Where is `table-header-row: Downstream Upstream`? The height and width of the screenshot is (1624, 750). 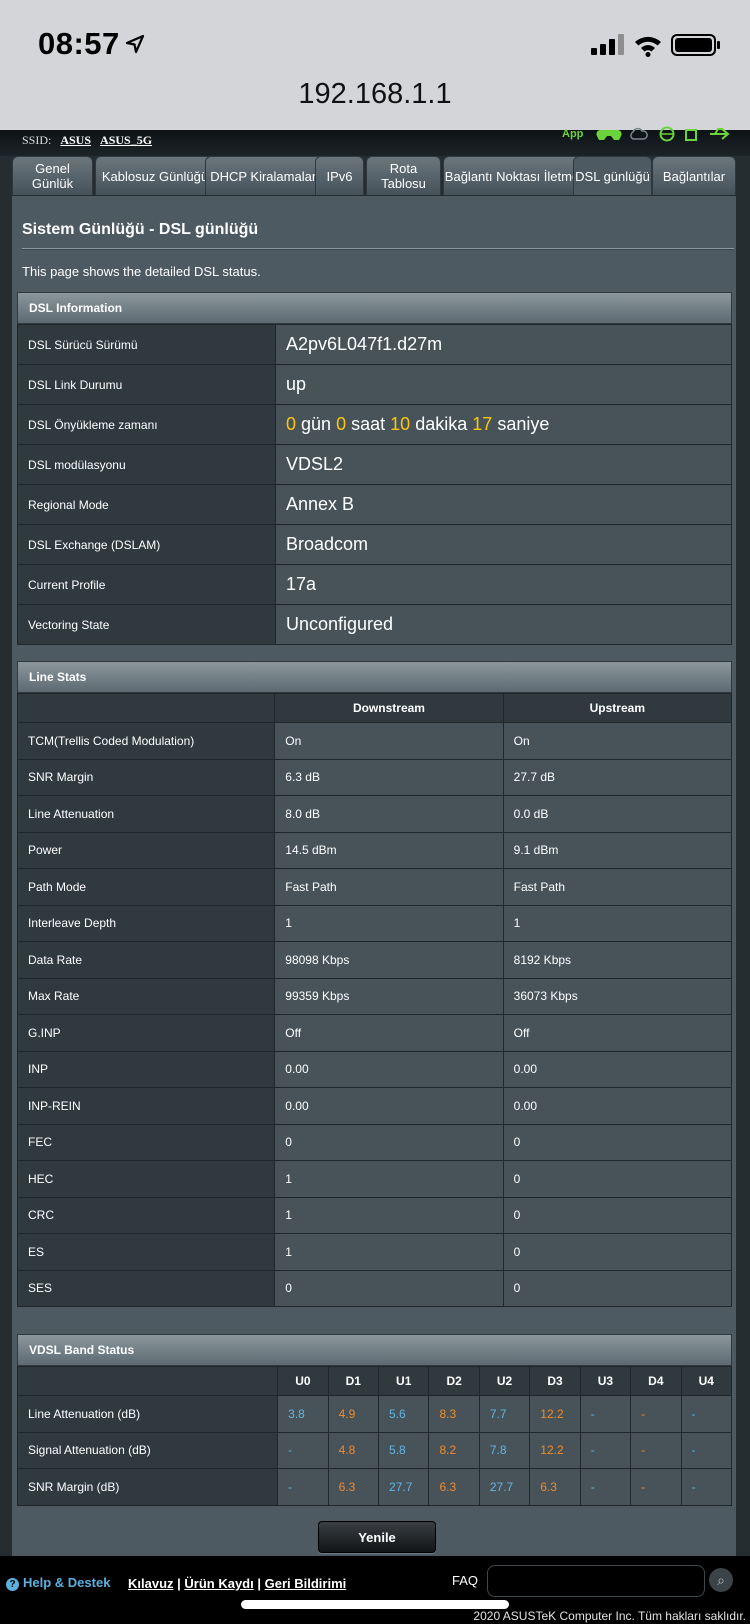 table-header-row: Downstream Upstream is located at coordinates (374, 708).